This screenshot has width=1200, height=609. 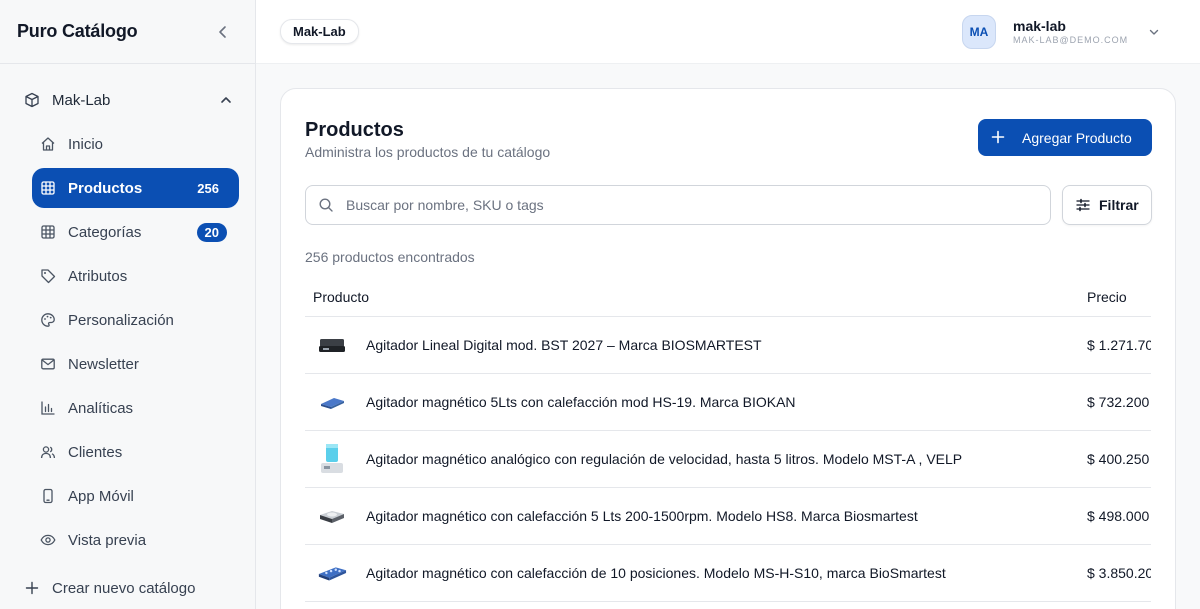 What do you see at coordinates (135, 496) in the screenshot?
I see `sidebar-item-app-movil: App Móvil` at bounding box center [135, 496].